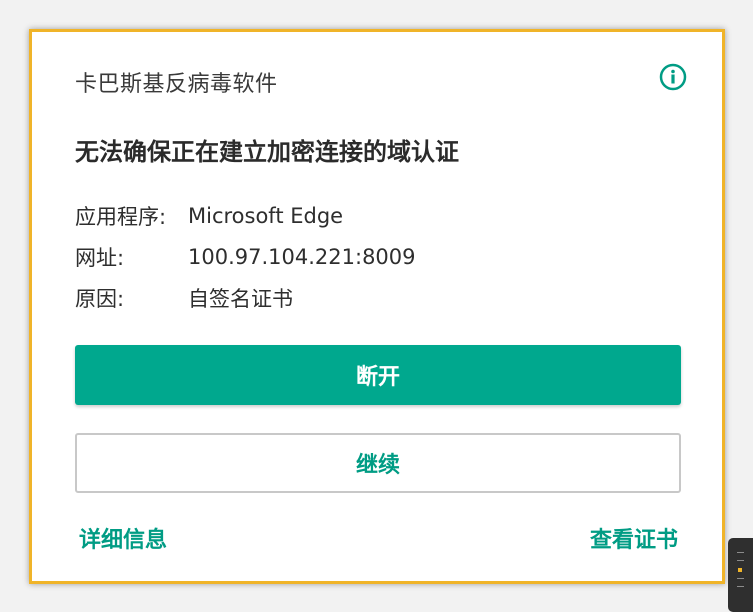  What do you see at coordinates (100, 257) in the screenshot?
I see `url-label: 网址:` at bounding box center [100, 257].